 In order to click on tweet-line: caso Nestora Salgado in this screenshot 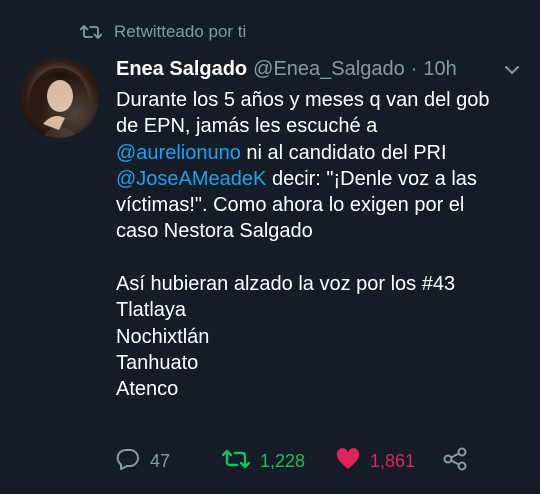, I will do `click(214, 231)`.